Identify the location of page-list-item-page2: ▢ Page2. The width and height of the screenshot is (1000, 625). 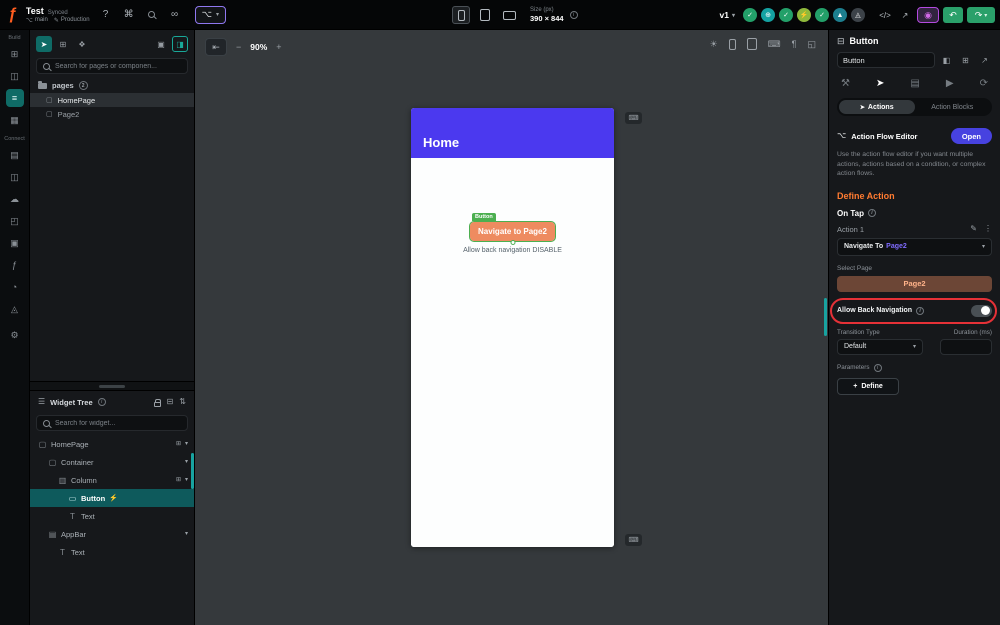
(112, 114).